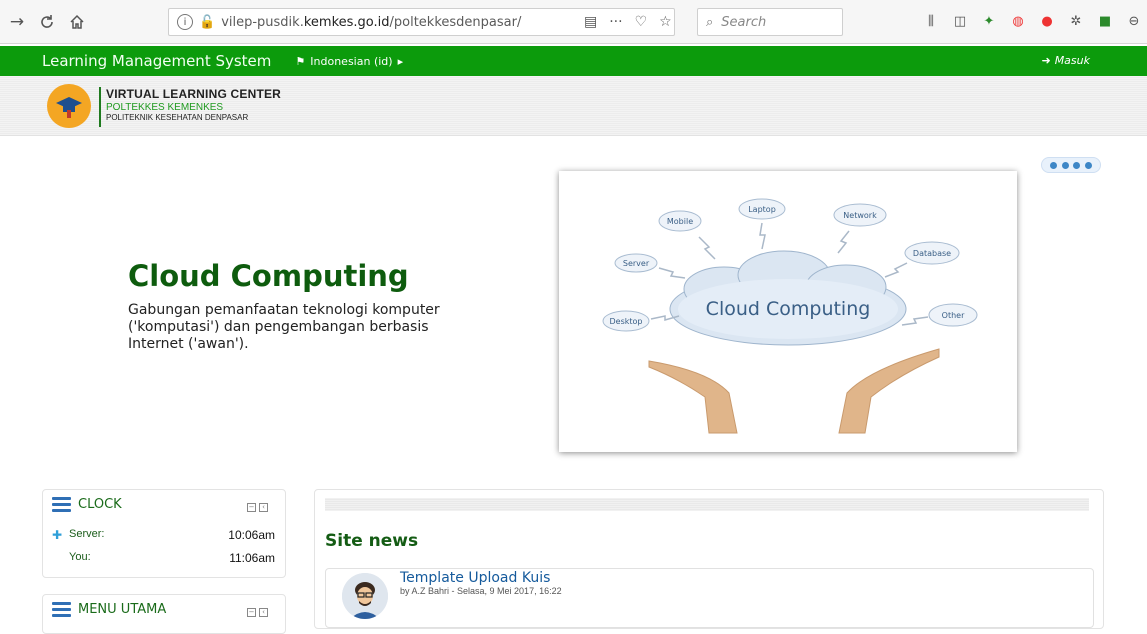 The width and height of the screenshot is (1147, 634). I want to click on url-tools: ▤ ··· ♡ ☆, so click(628, 22).